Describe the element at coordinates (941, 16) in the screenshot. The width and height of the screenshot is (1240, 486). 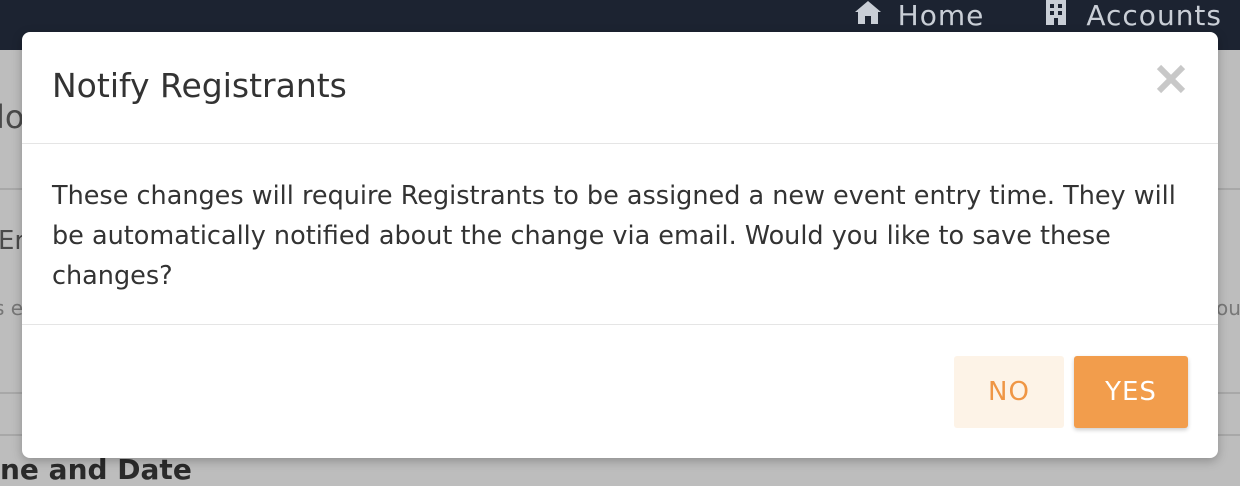
I see `nav-home-label: Home` at that location.